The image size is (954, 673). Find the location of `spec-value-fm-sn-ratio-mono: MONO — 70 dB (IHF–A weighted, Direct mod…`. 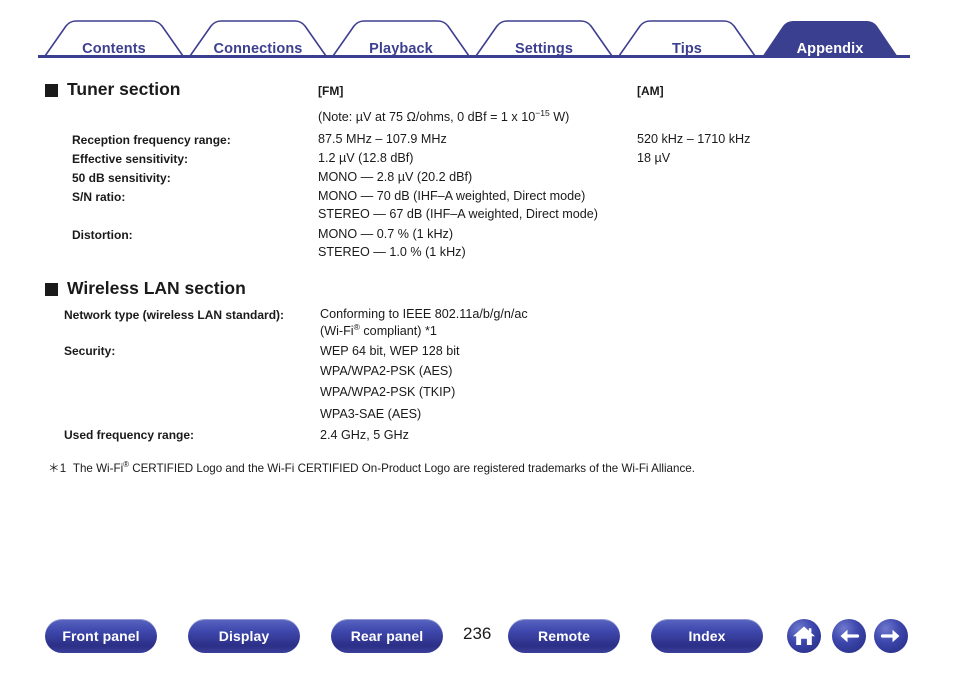

spec-value-fm-sn-ratio-mono: MONO — 70 dB (IHF–A weighted, Direct mod… is located at coordinates (452, 196).